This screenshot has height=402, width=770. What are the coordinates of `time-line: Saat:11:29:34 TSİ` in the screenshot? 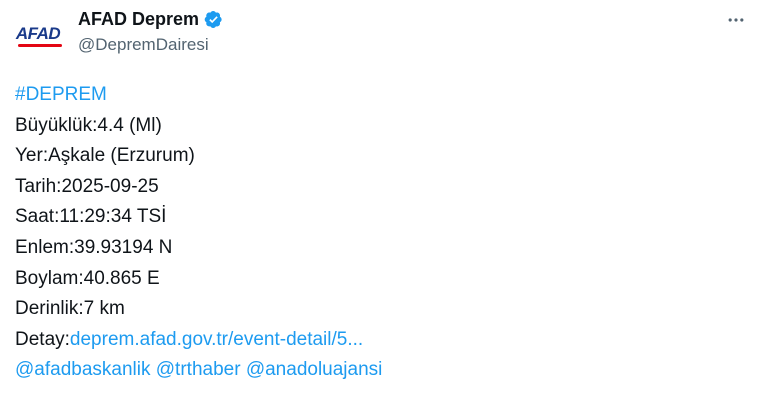 It's located at (91, 217).